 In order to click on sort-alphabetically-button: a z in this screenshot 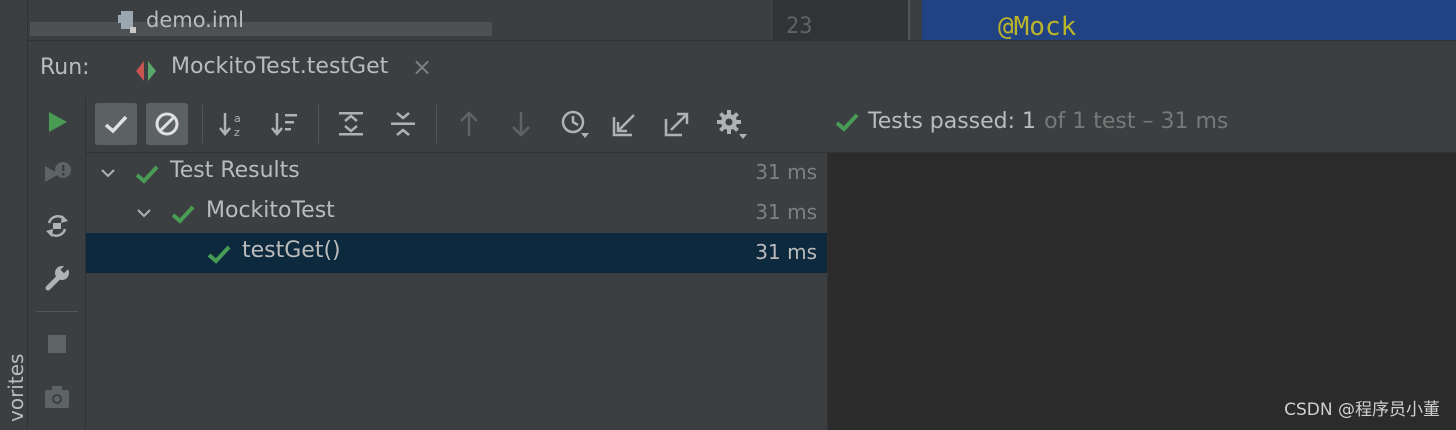, I will do `click(233, 124)`.